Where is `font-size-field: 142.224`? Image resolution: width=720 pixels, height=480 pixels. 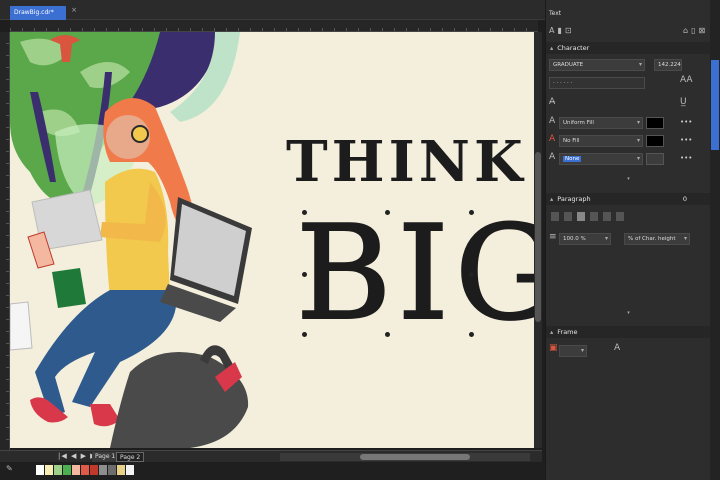
font-size-field: 142.224 is located at coordinates (668, 65).